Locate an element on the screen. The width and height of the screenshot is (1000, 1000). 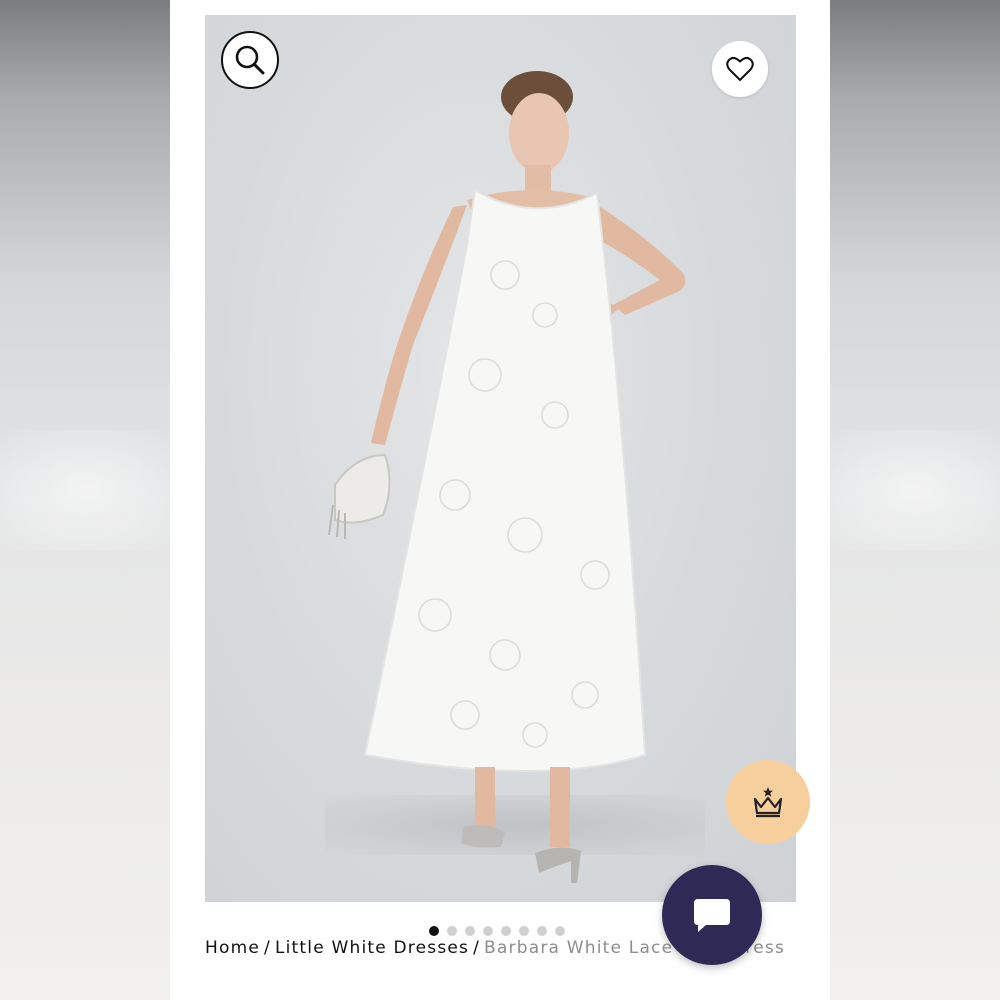
search-icon is located at coordinates (250, 60).